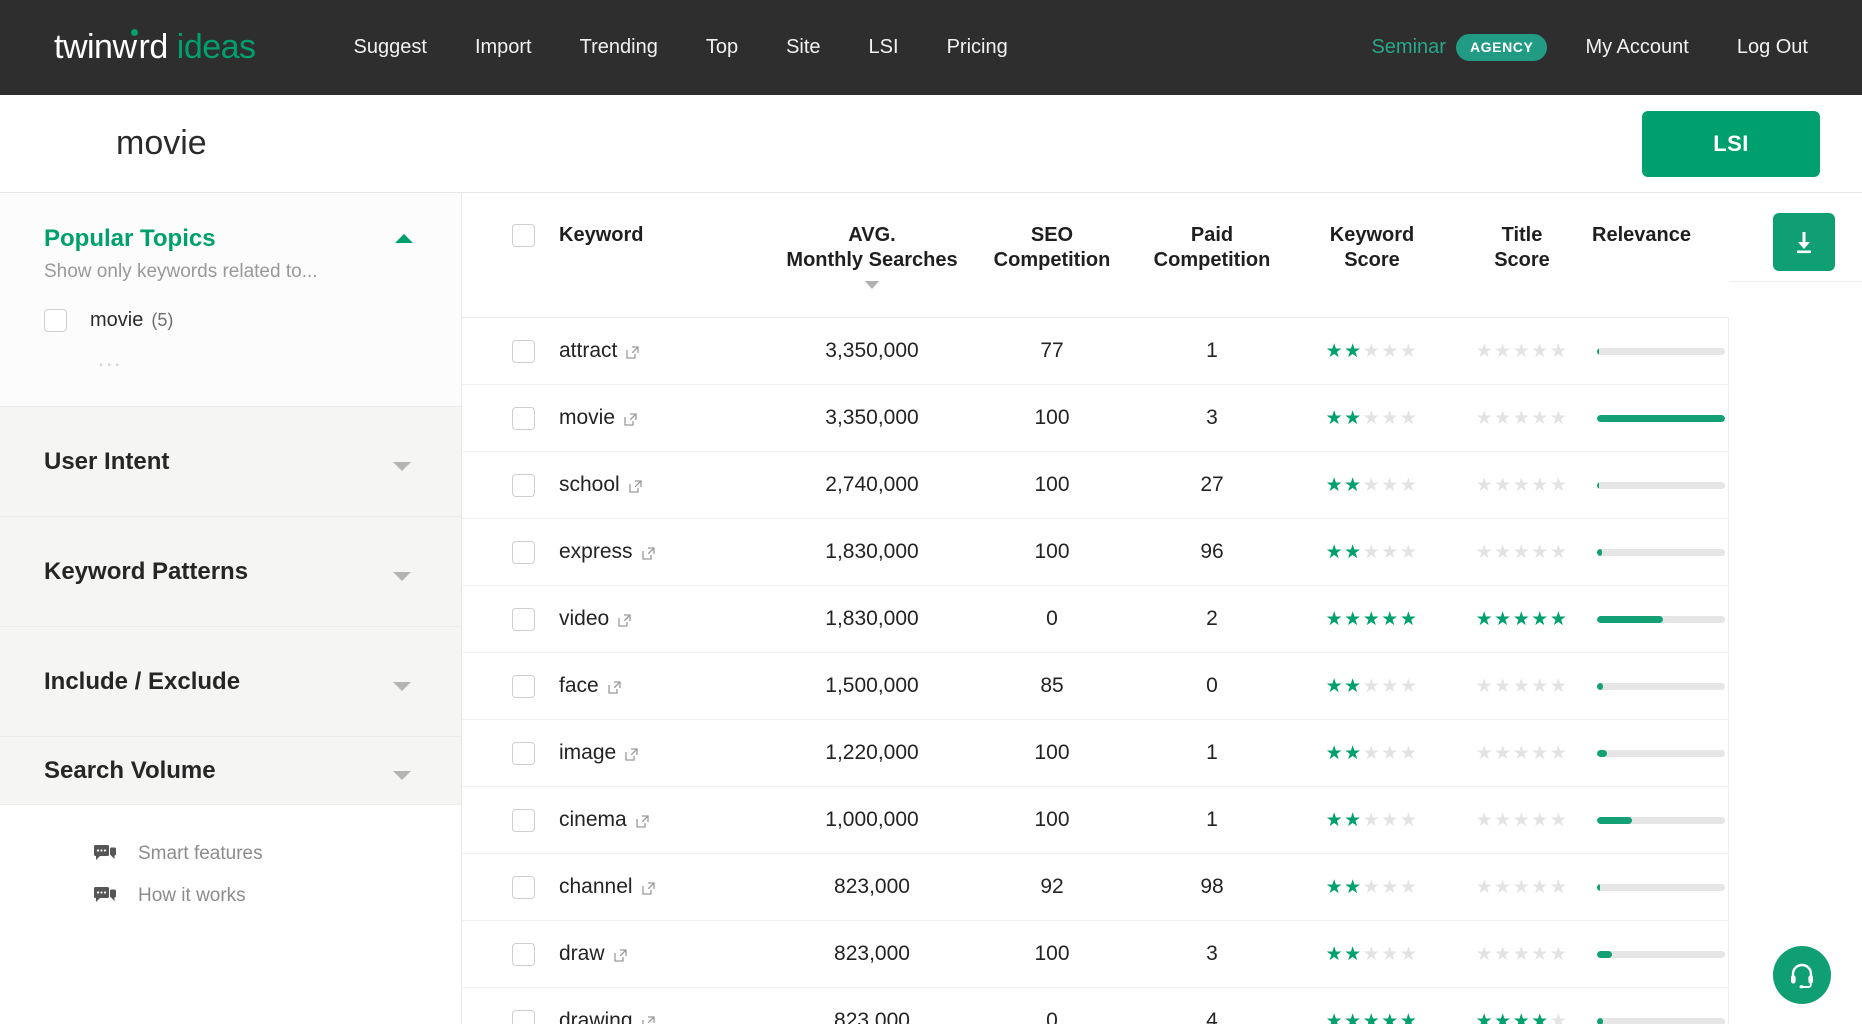 This screenshot has height=1024, width=1862. Describe the element at coordinates (1731, 144) in the screenshot. I see `lsi-button: LSI` at that location.